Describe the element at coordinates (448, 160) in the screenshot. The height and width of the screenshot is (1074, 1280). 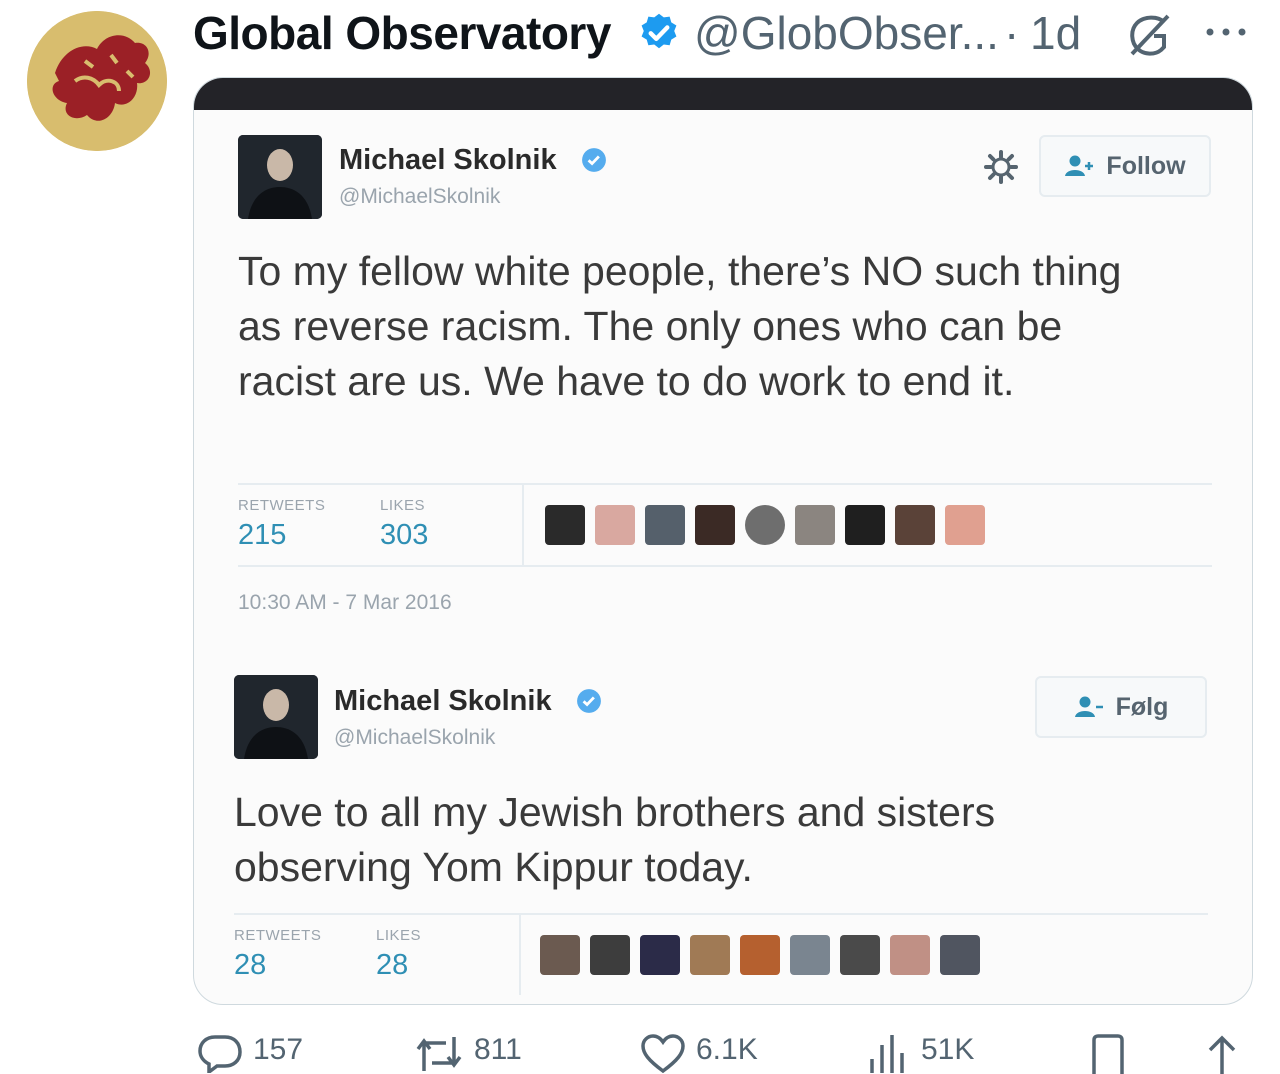
I see `tweet1-name: Michael Skolnik` at that location.